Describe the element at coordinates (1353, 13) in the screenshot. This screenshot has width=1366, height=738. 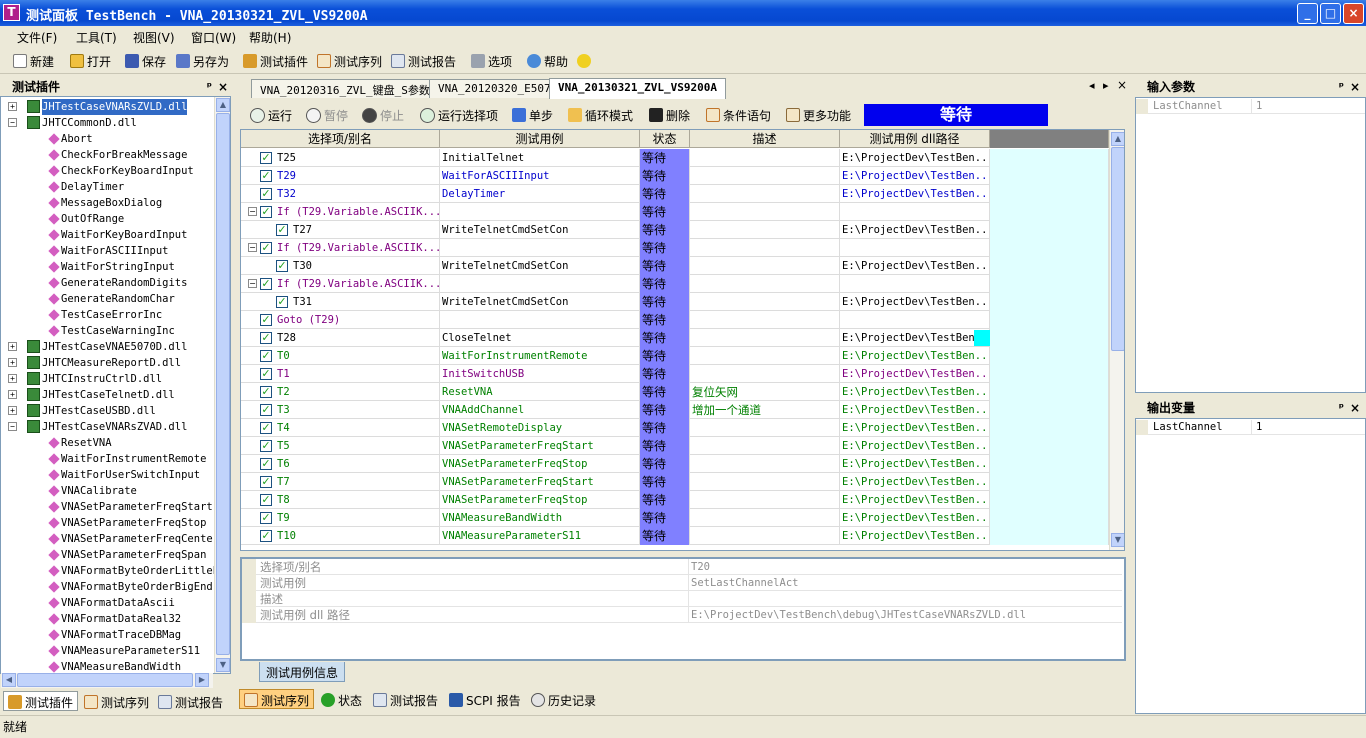
I see `close-button: ×` at that location.